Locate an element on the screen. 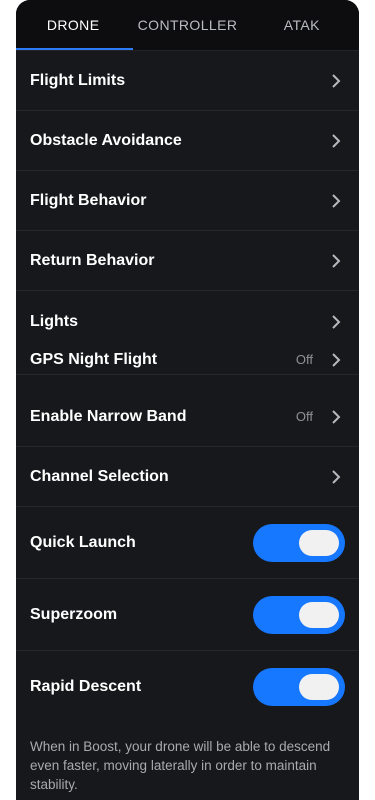 Image resolution: width=375 pixels, height=800 pixels. settings-row-quick-launch: Quick Launch is located at coordinates (187, 543).